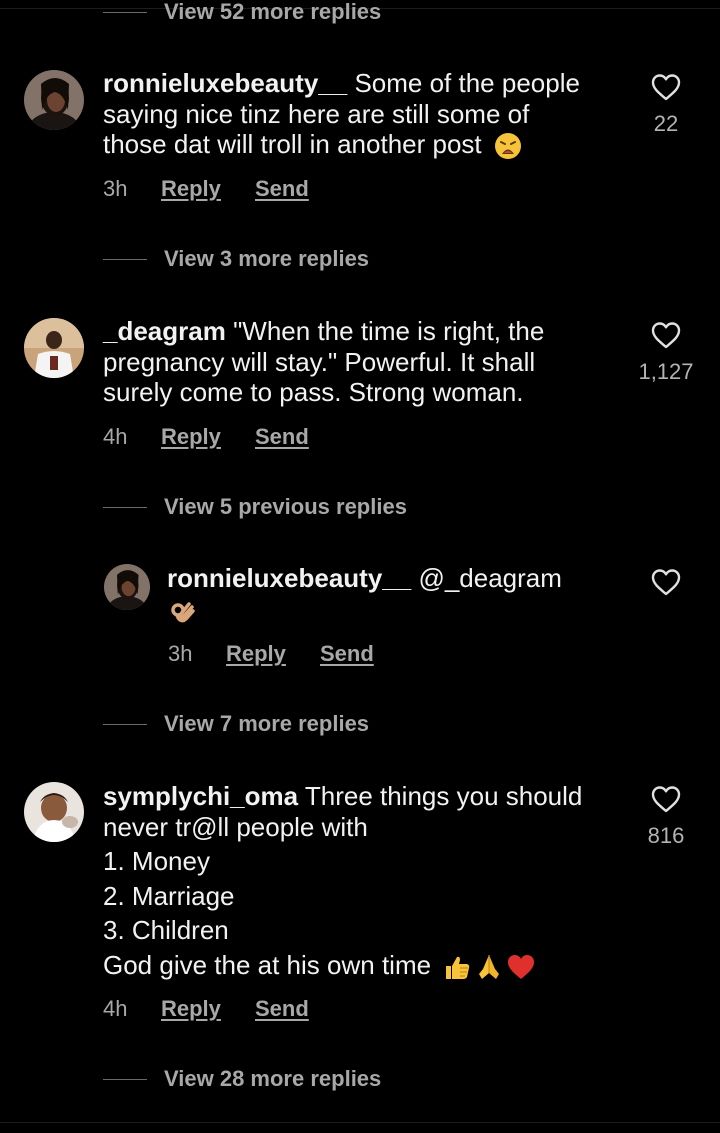 This screenshot has height=1133, width=720. Describe the element at coordinates (666, 371) in the screenshot. I see `like-count: 1,127` at that location.